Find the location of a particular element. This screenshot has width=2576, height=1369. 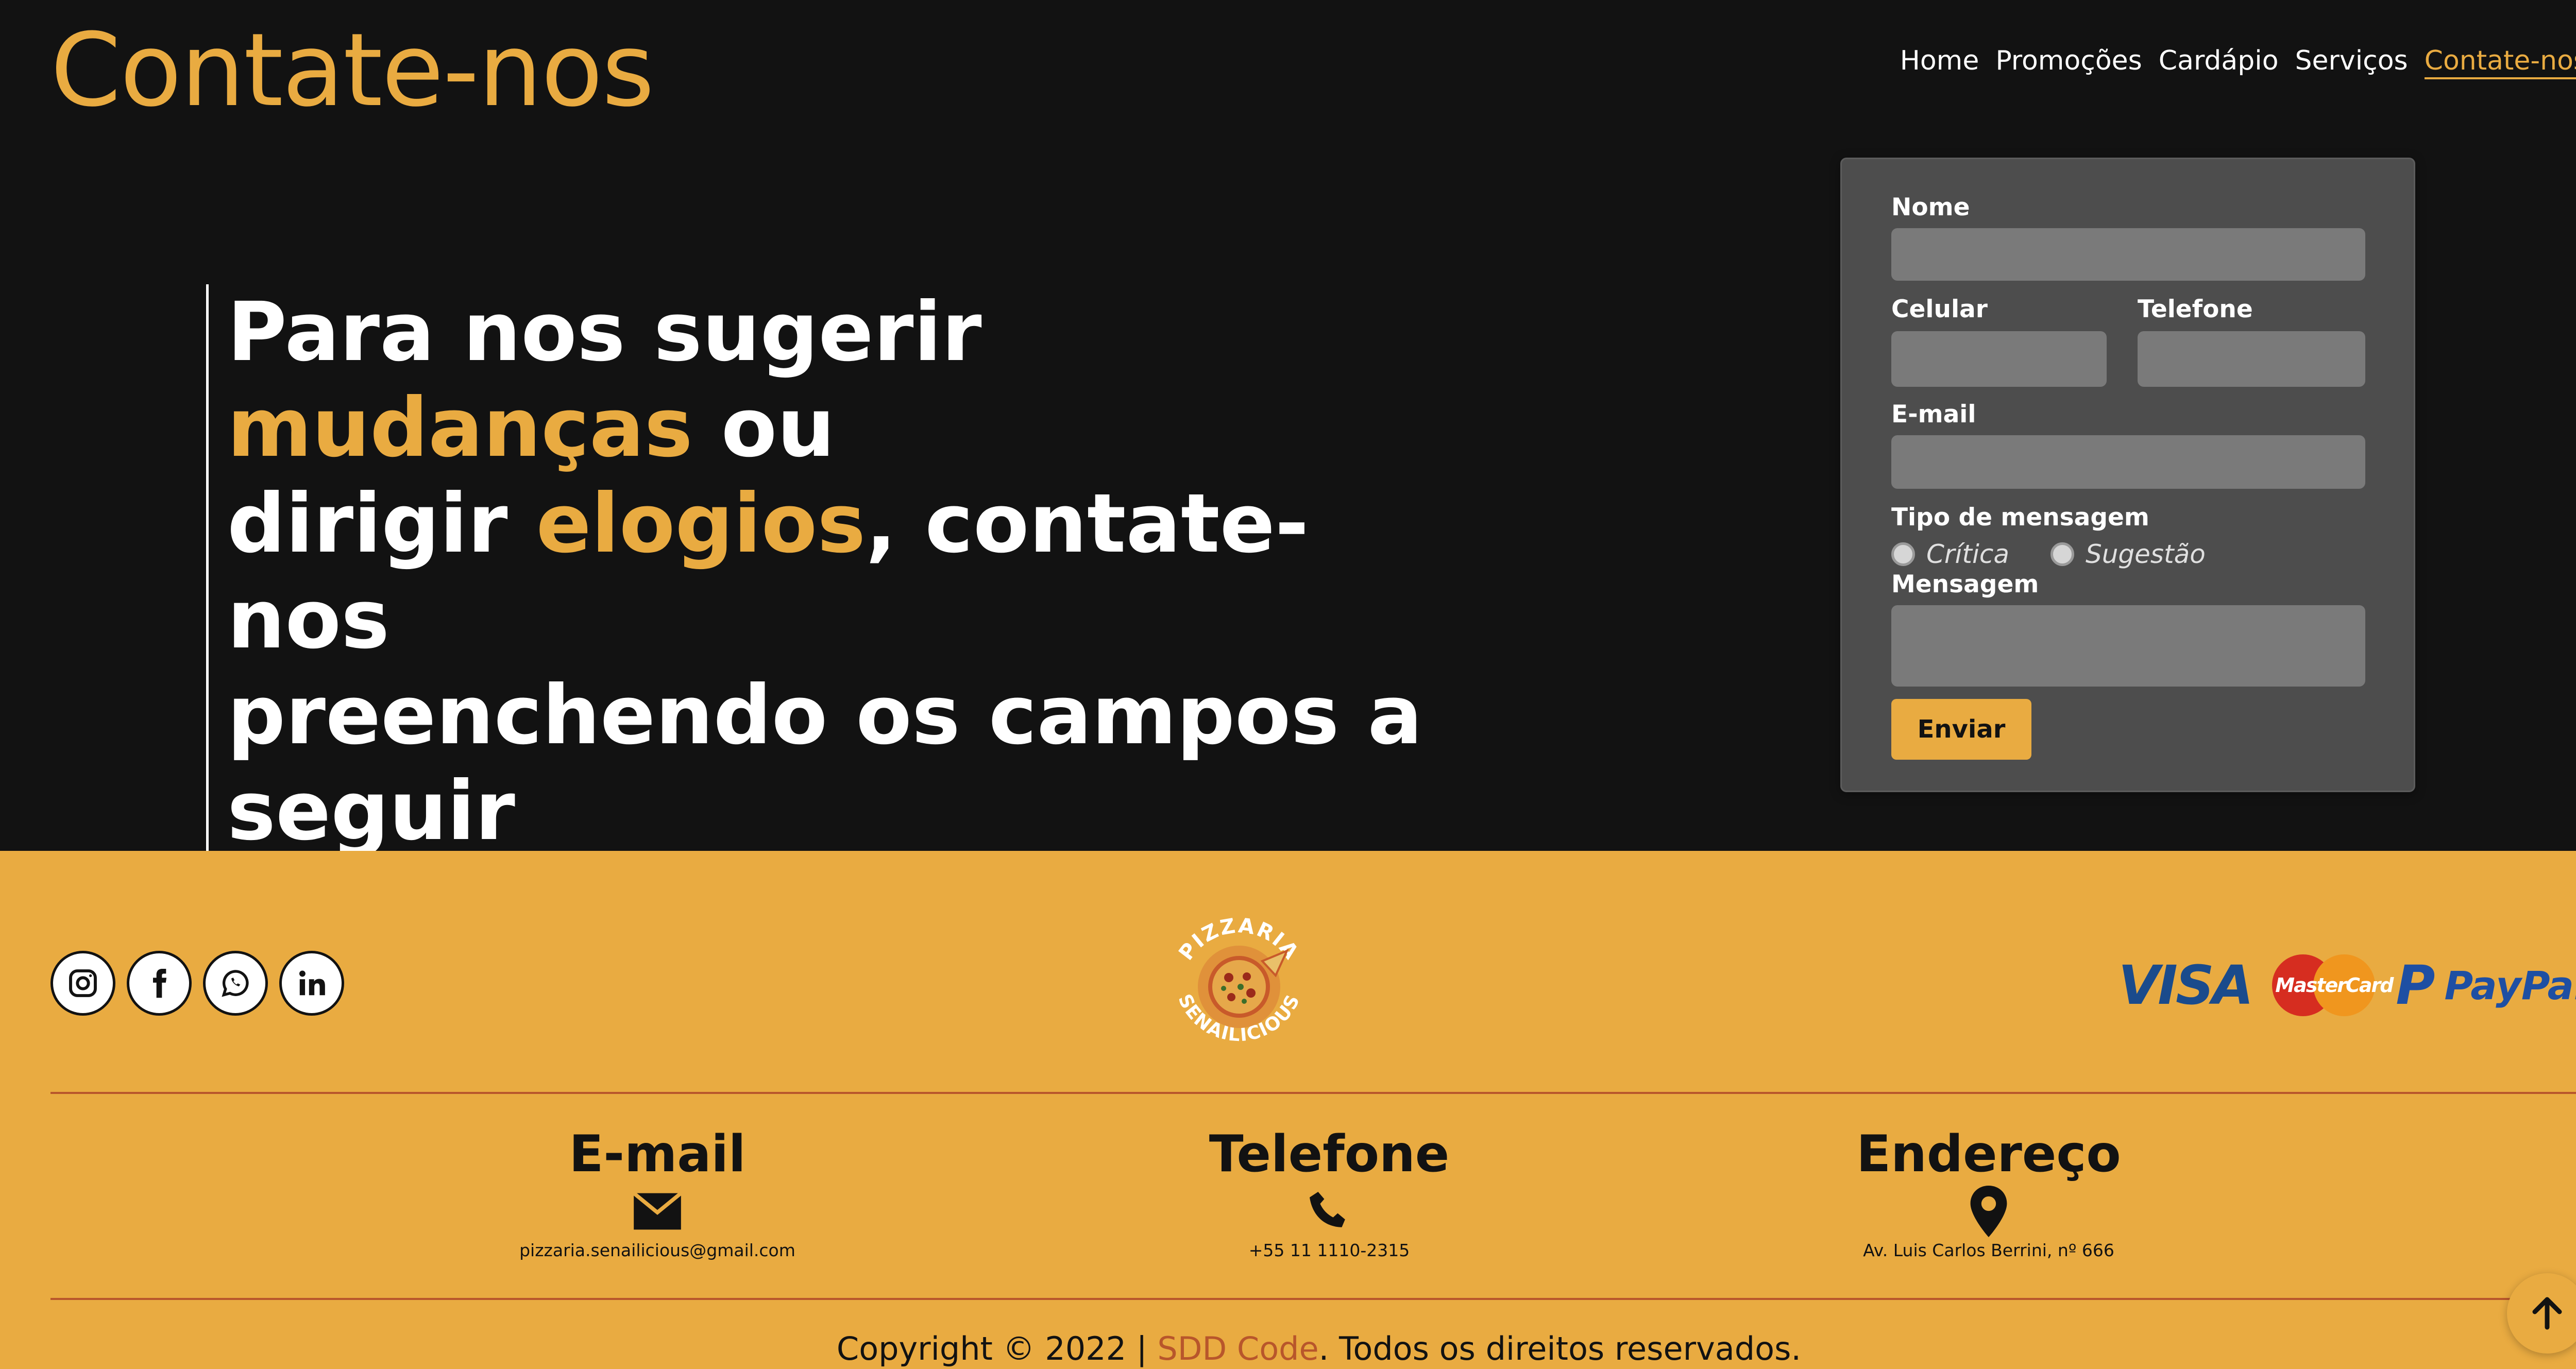

name-label: Nome is located at coordinates (1930, 207).